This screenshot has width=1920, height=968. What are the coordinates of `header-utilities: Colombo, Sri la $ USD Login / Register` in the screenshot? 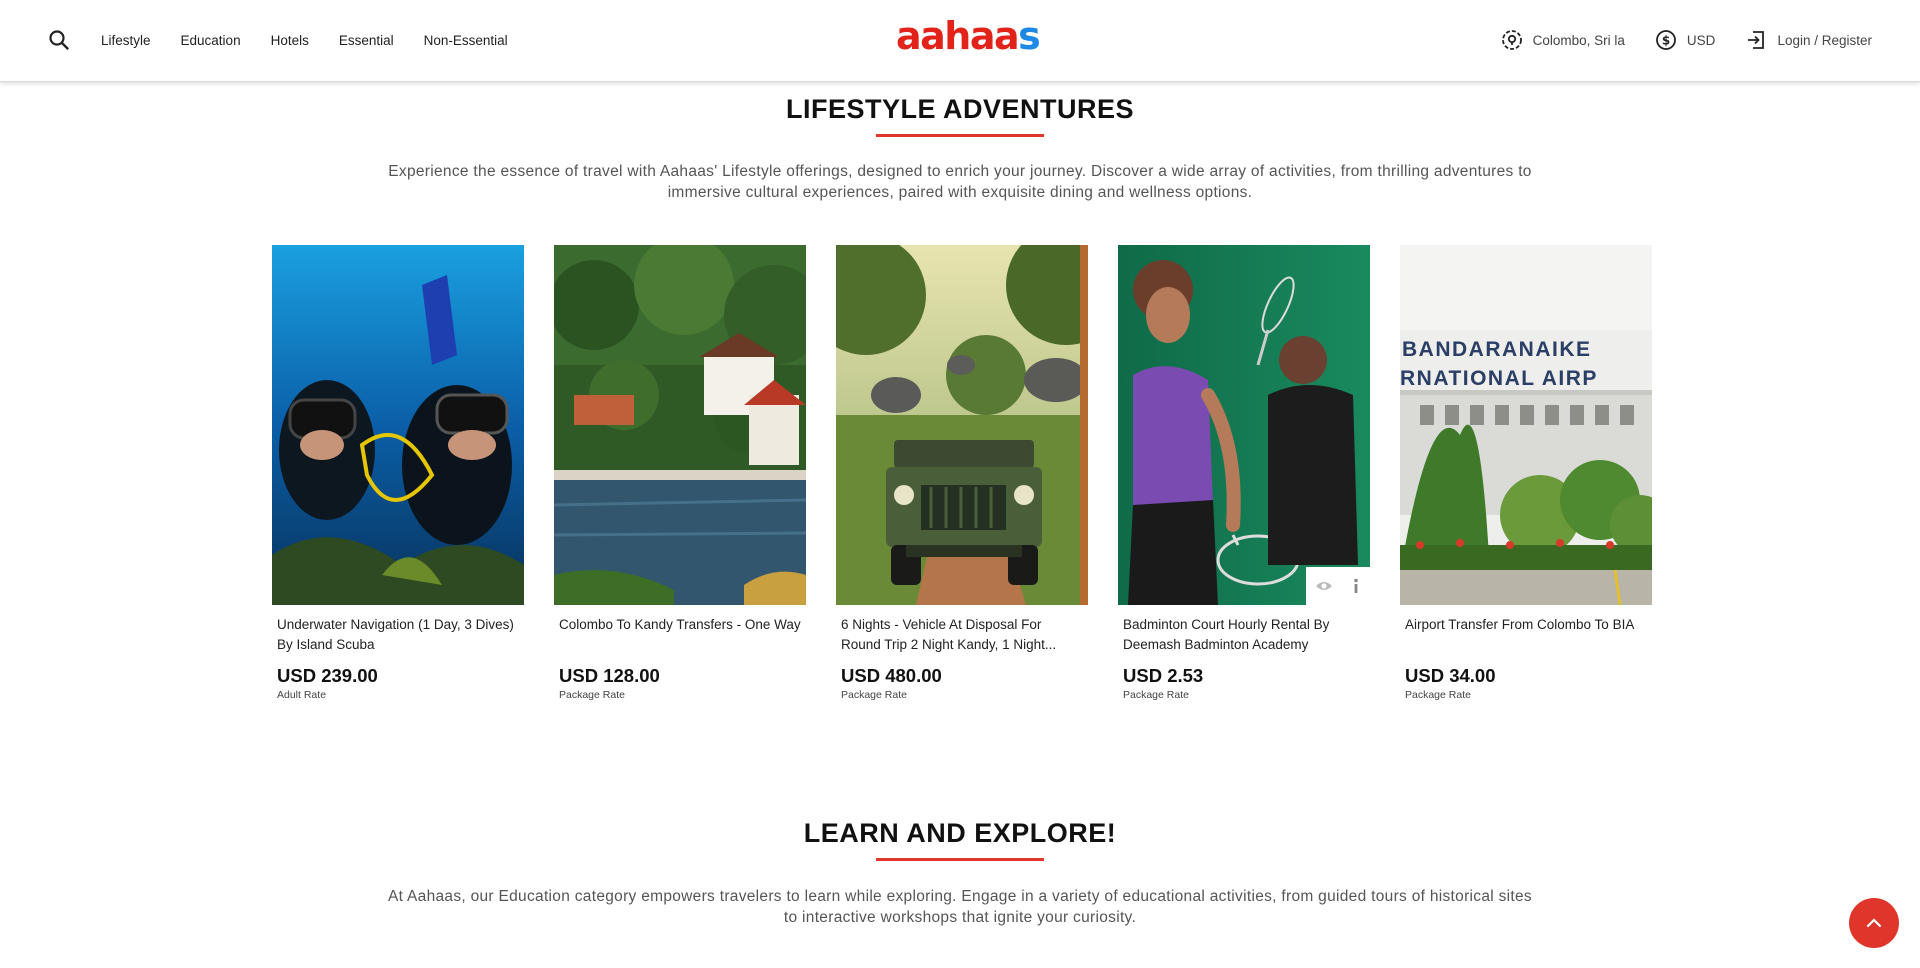 It's located at (1671, 40).